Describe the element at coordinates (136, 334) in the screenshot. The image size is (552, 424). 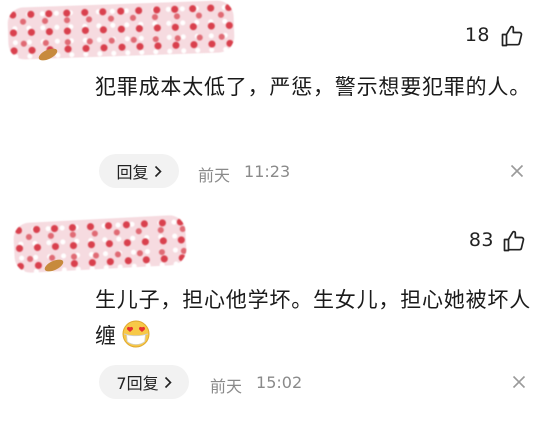
I see `heart-eyes-mask-emoji` at that location.